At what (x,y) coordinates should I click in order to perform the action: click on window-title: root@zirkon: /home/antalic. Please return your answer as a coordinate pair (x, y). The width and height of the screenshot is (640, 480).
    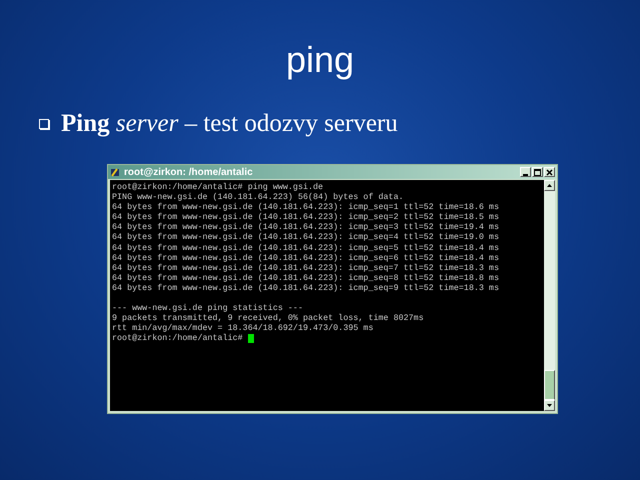
    Looking at the image, I should click on (189, 172).